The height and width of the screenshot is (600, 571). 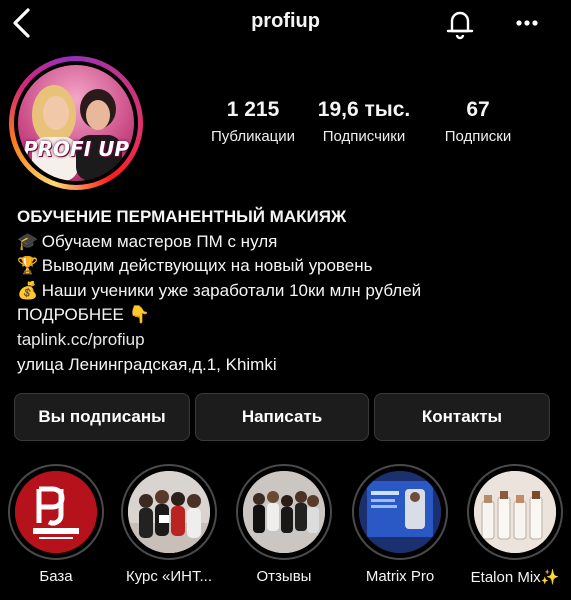 I want to click on bottles-photo-icon, so click(x=515, y=512).